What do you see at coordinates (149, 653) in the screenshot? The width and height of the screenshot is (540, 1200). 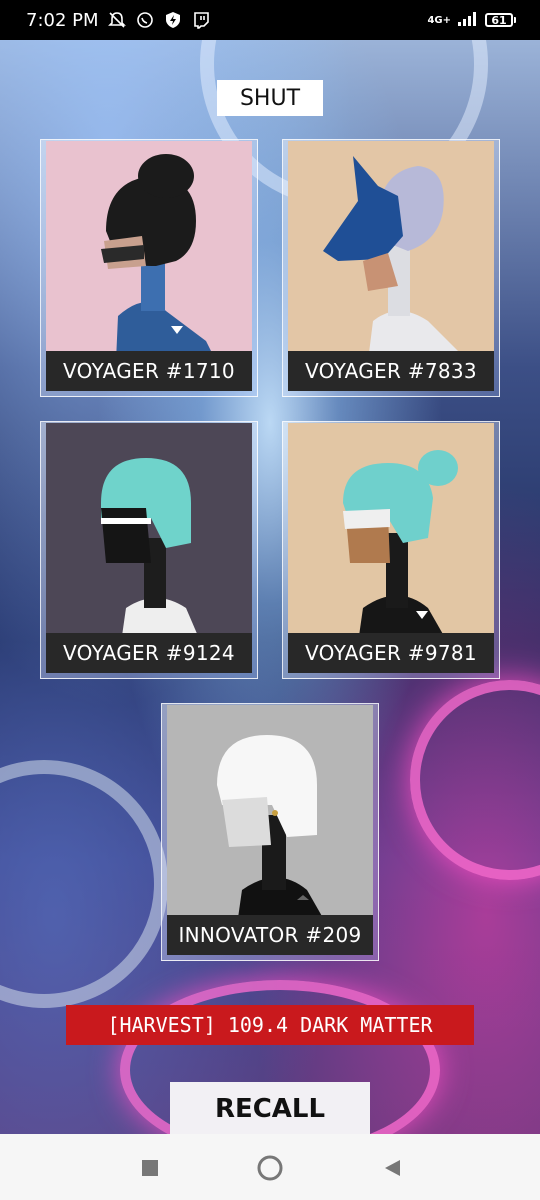 I see `nft-card-label: VOYAGER #9124` at bounding box center [149, 653].